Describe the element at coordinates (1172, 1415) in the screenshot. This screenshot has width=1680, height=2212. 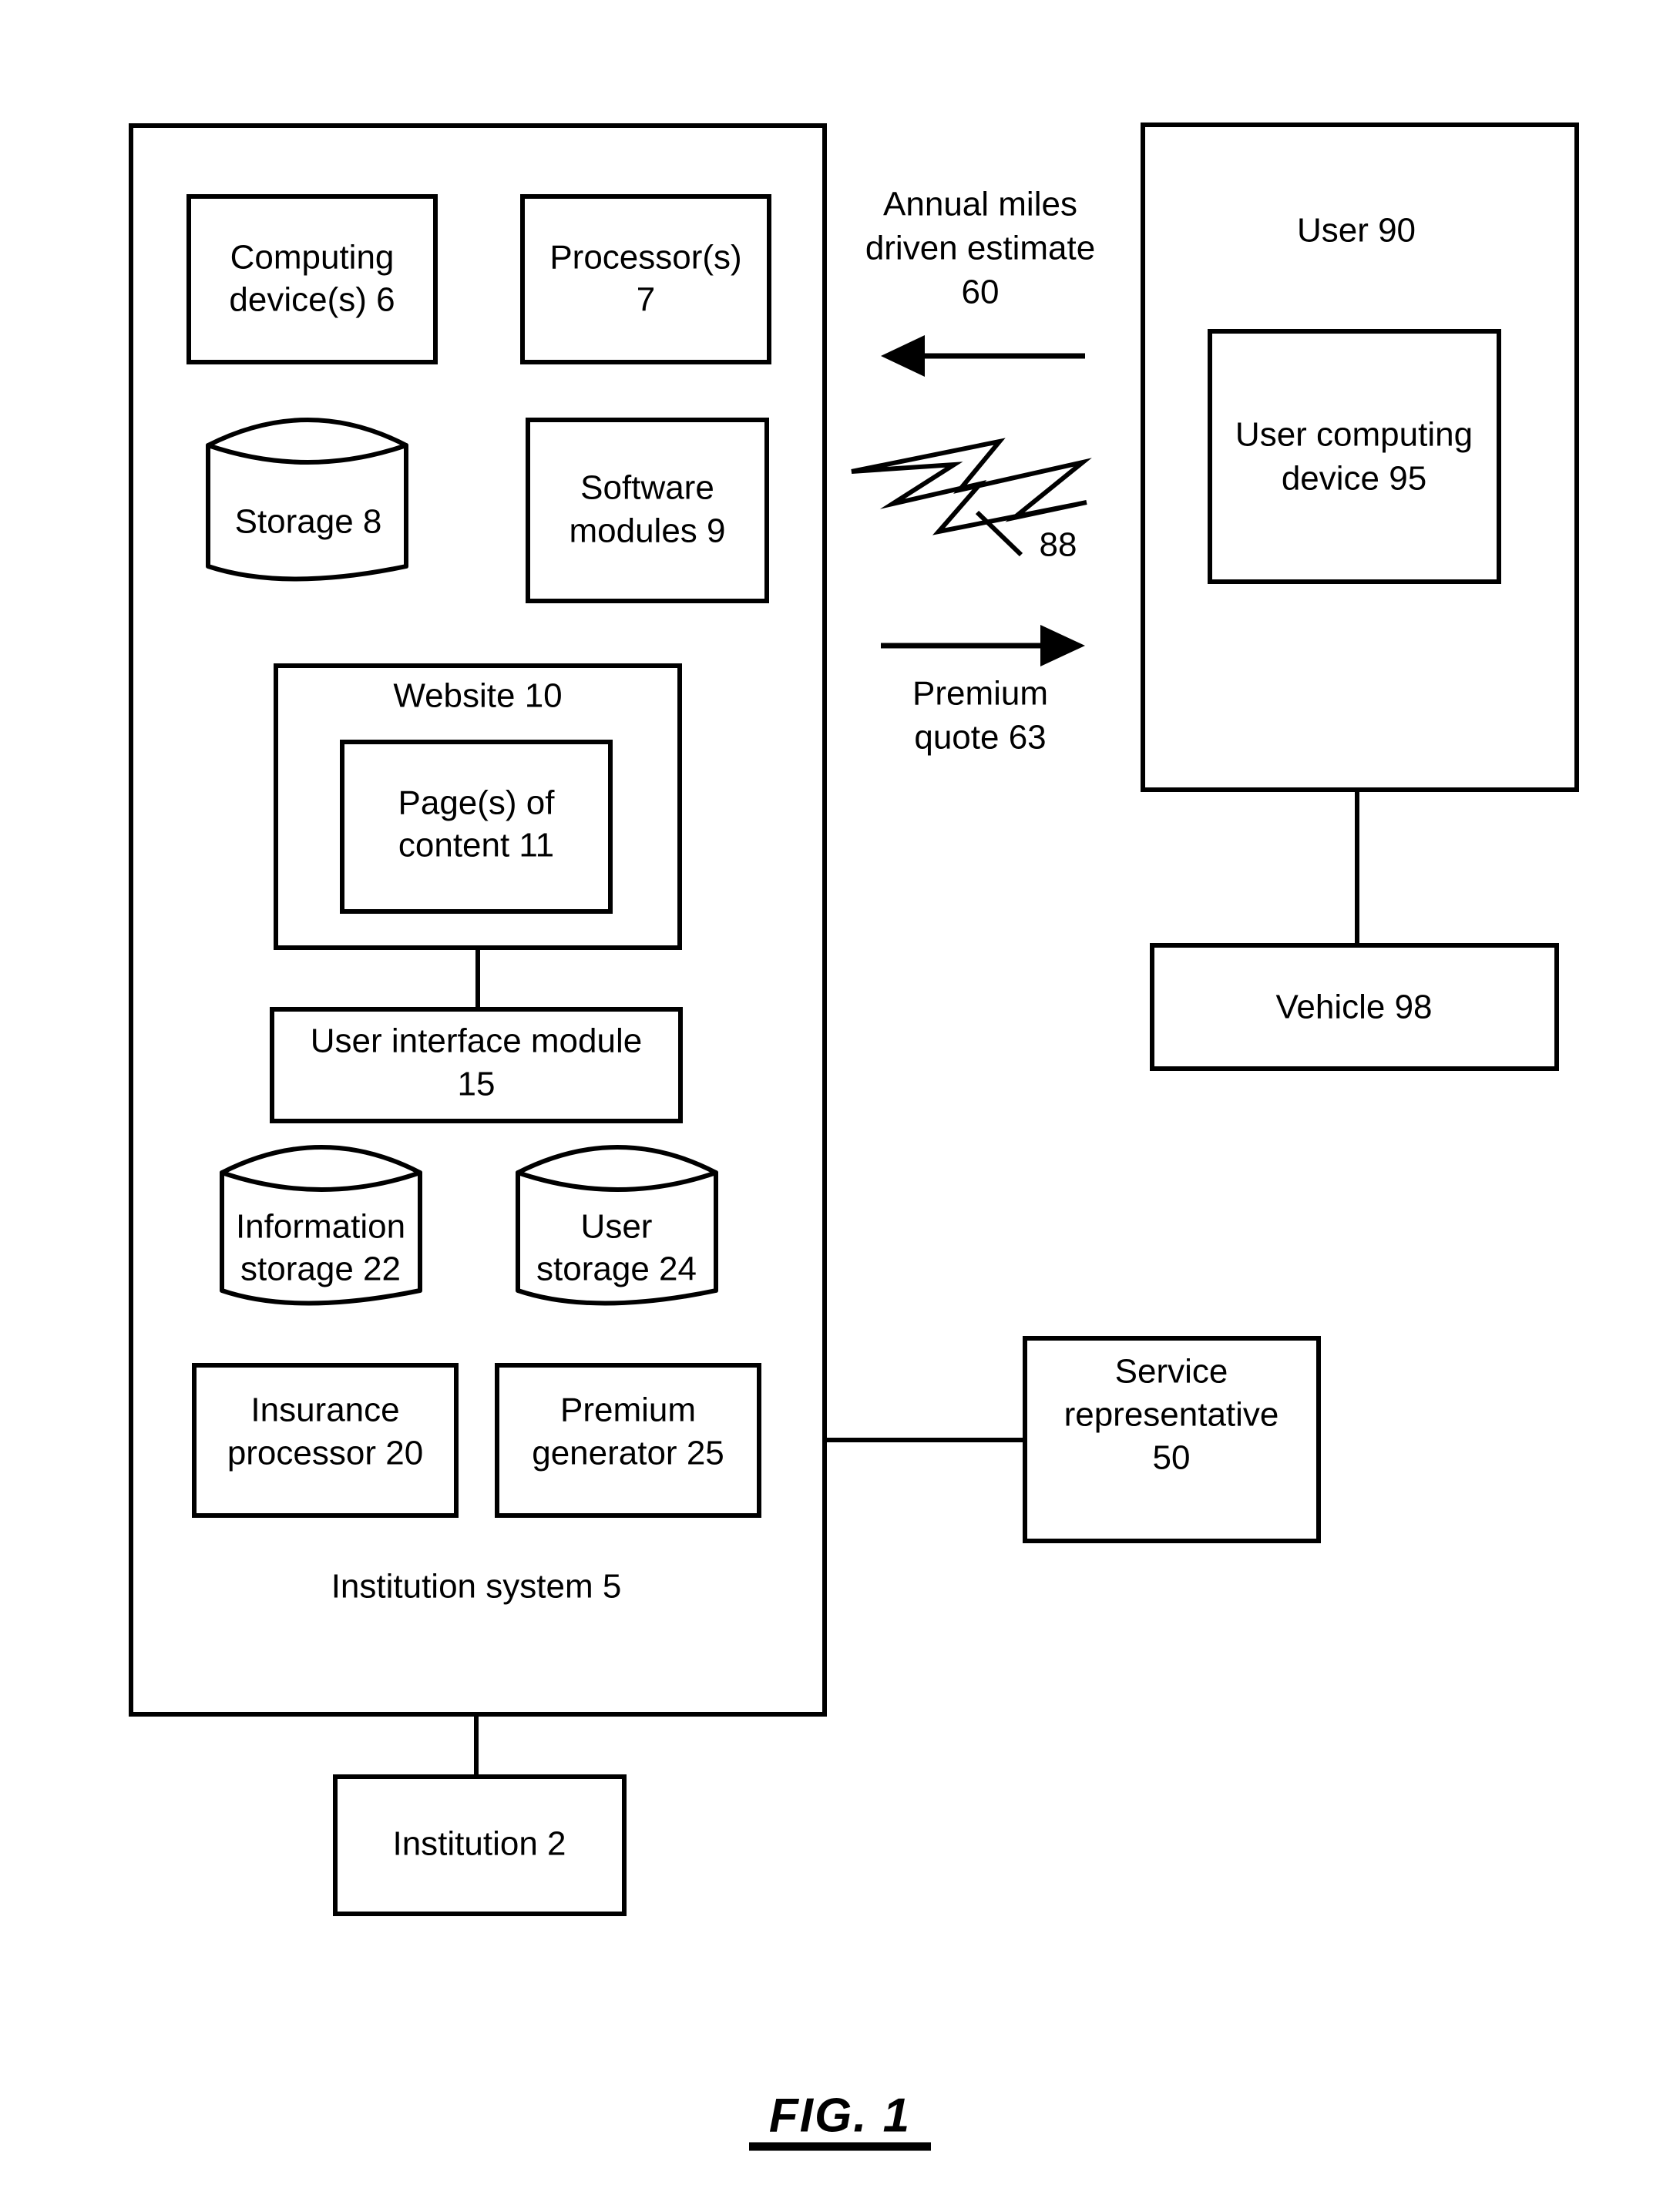
I see `service-rep-label-line2: representative` at that location.